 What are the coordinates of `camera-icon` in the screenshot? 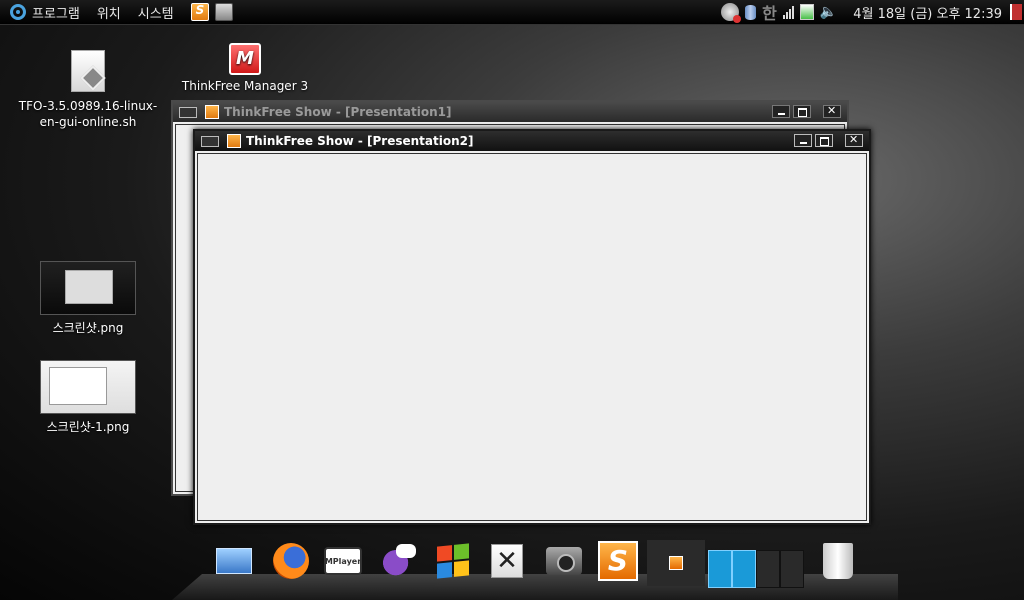 It's located at (564, 561).